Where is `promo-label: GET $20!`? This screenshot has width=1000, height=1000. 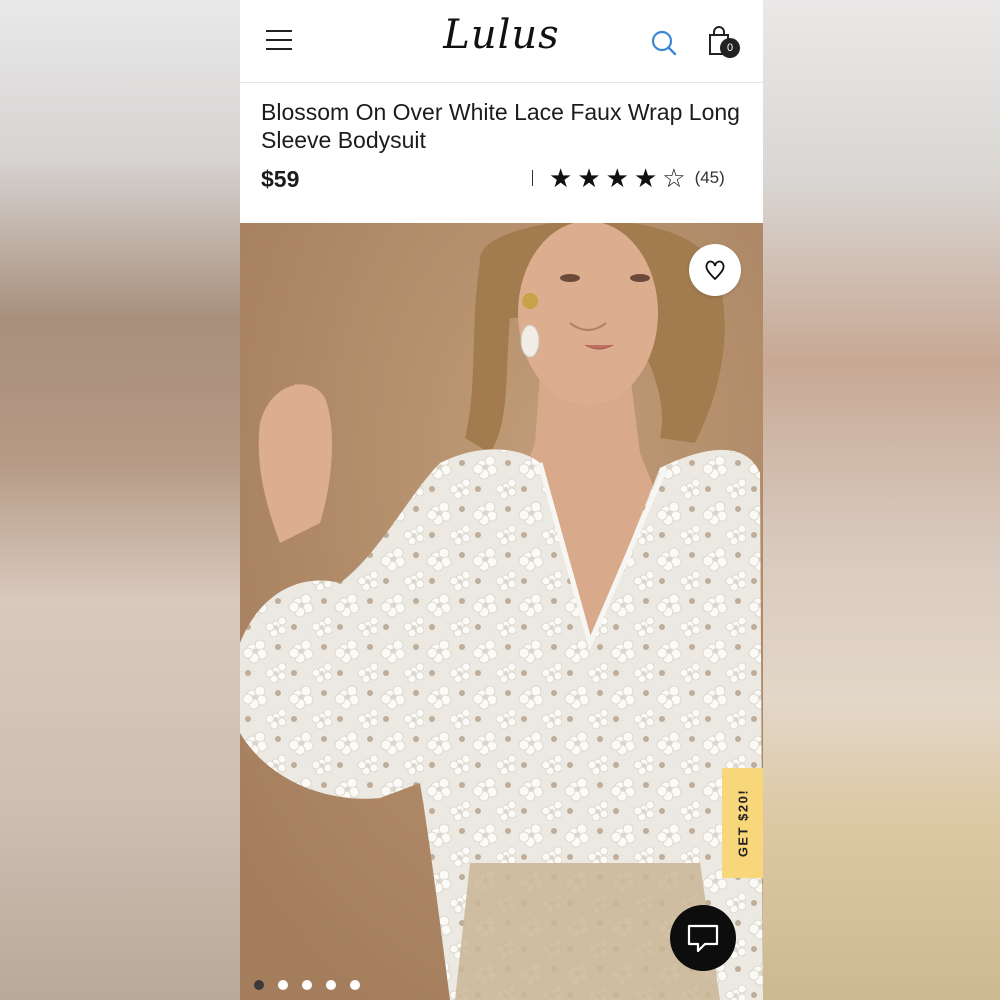
promo-label: GET $20! is located at coordinates (742, 823).